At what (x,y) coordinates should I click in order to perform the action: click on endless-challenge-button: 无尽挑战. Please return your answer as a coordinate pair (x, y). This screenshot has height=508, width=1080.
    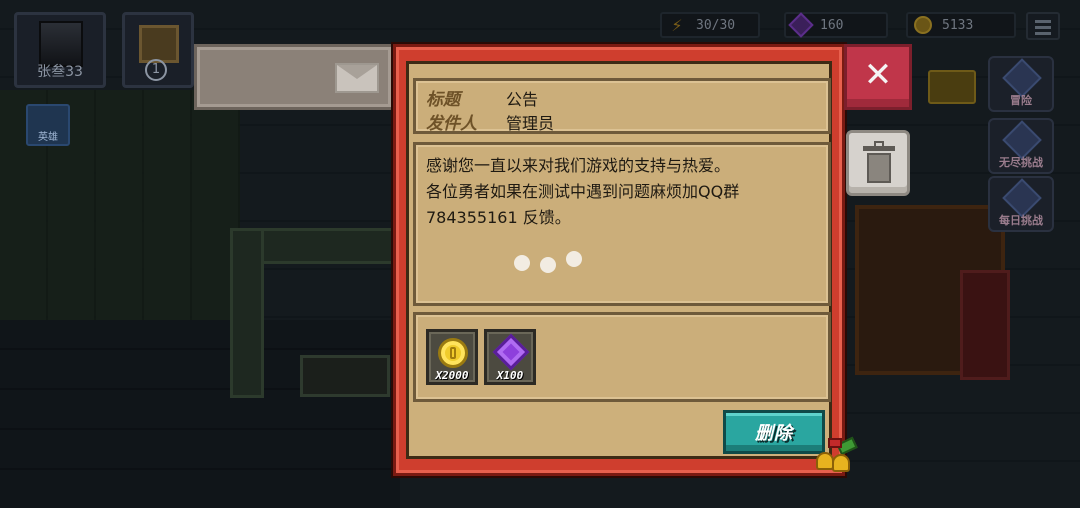
    Looking at the image, I should click on (1021, 146).